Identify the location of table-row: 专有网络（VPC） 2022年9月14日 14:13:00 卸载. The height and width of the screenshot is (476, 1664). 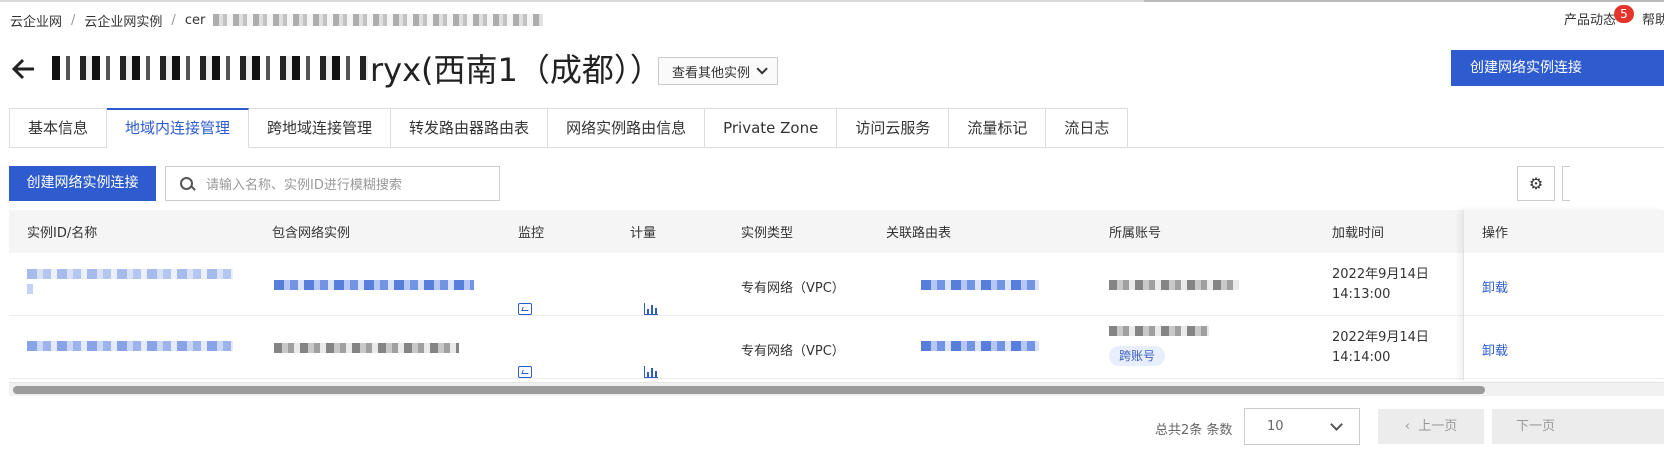
(836, 284).